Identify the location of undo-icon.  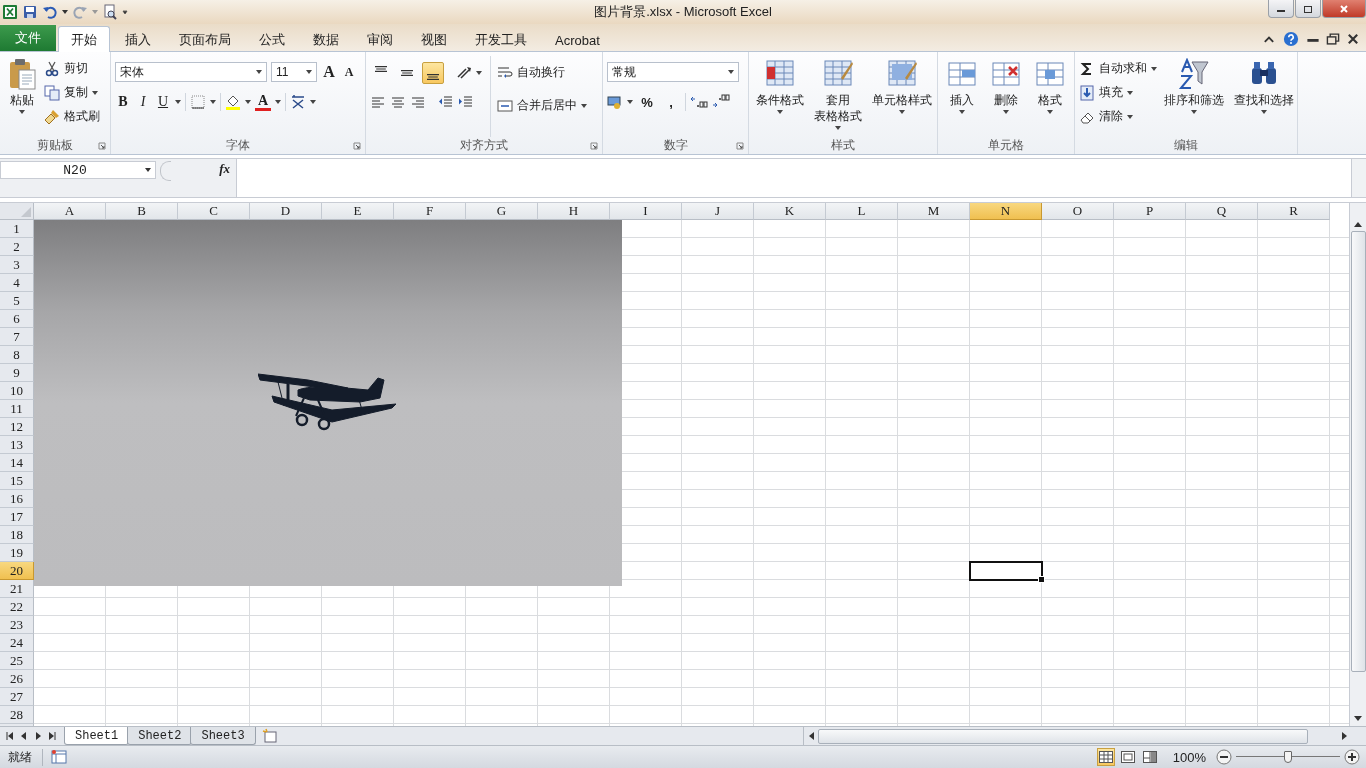
(50, 12).